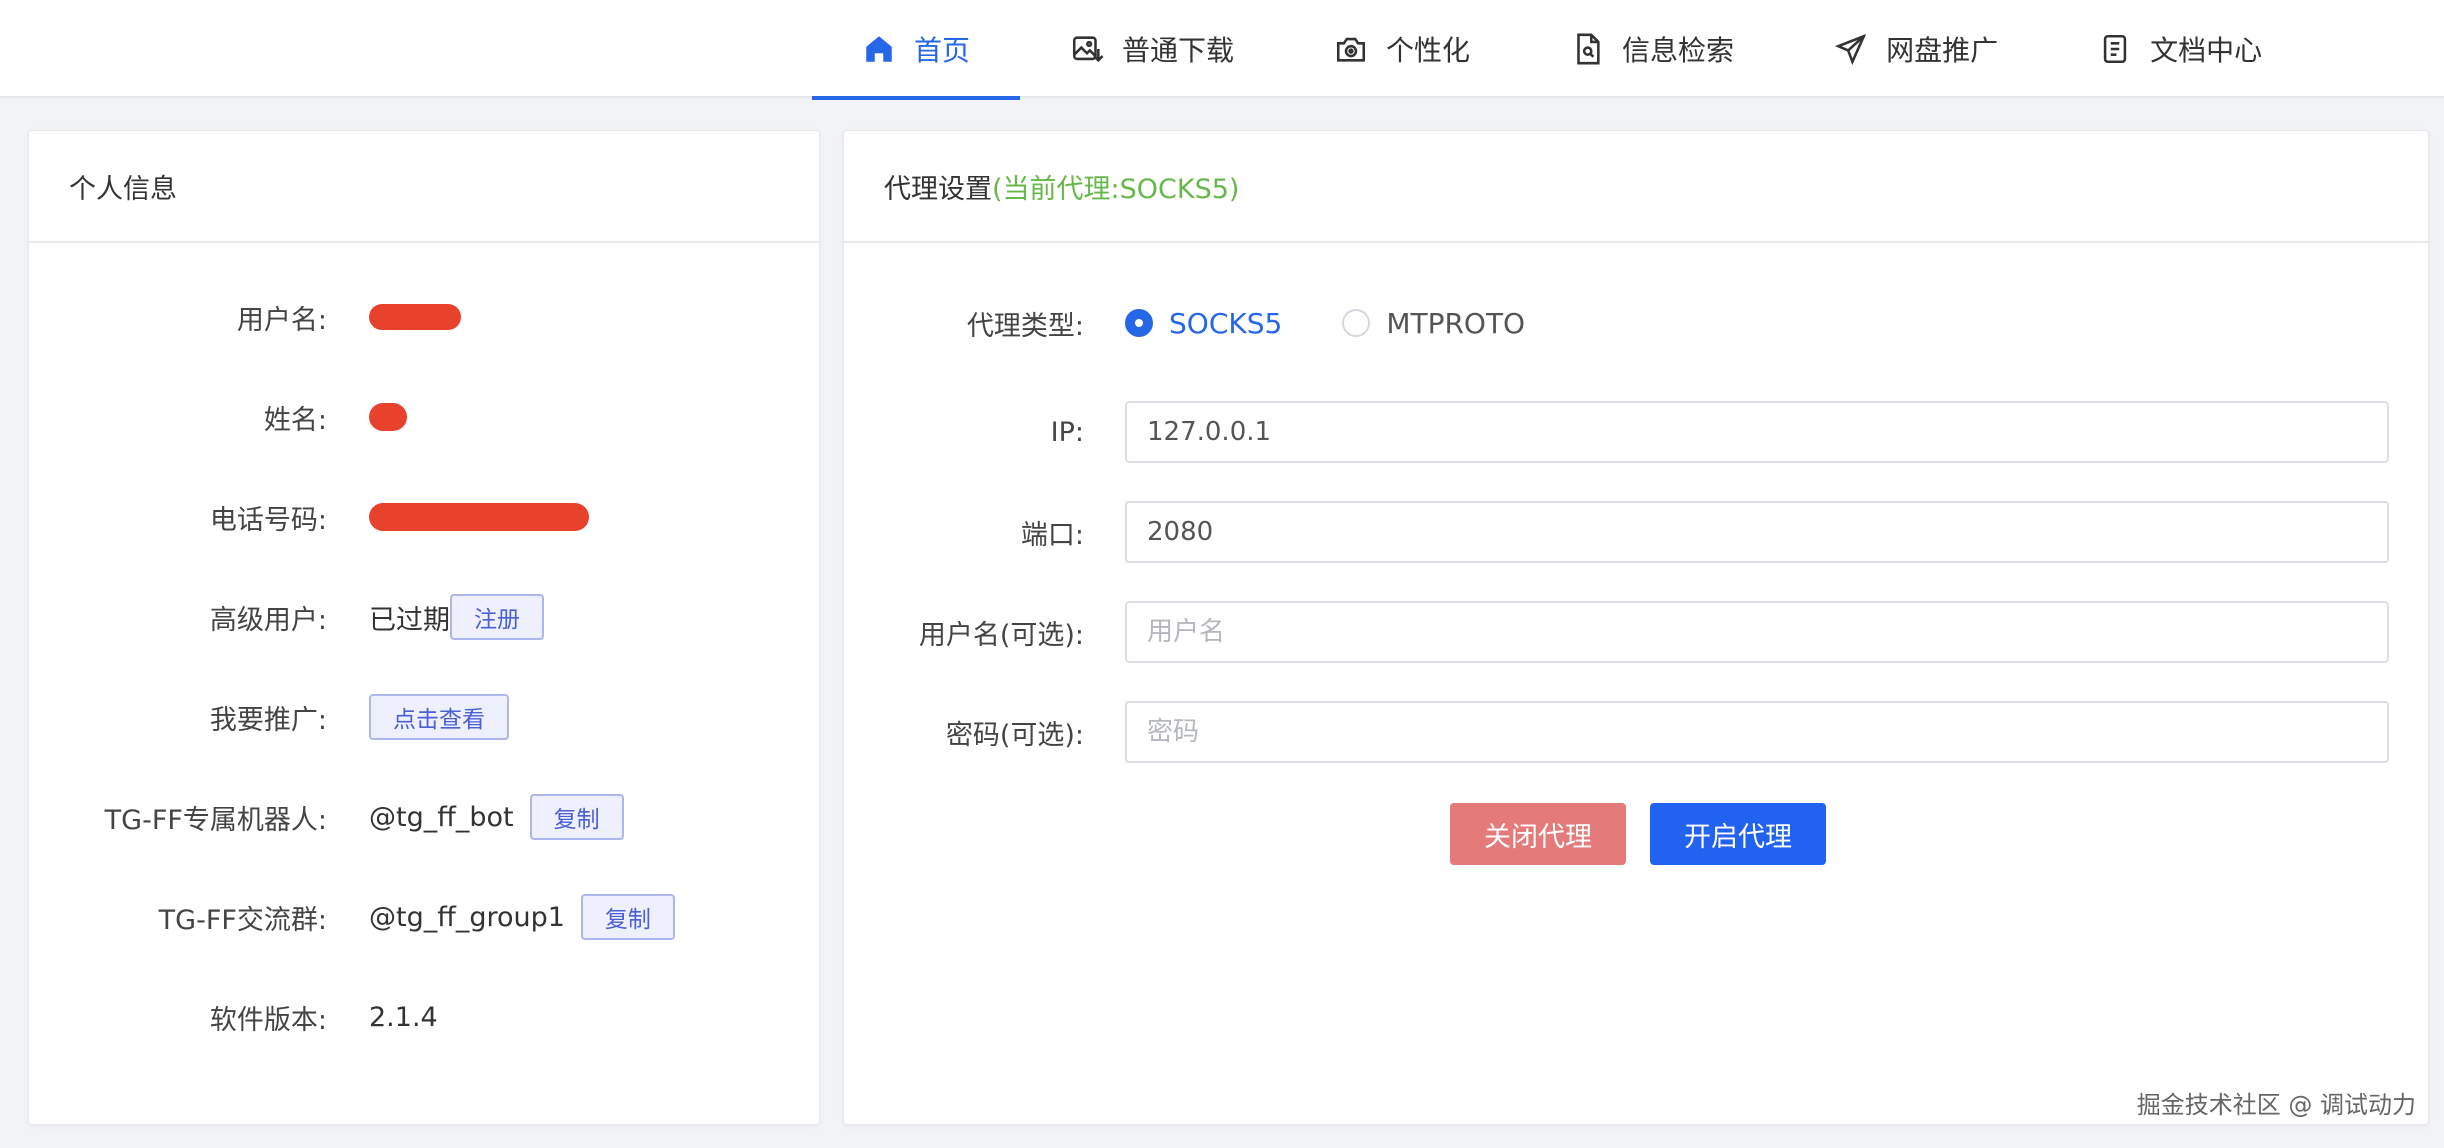  I want to click on vip-status-text: 已过期, so click(409, 620).